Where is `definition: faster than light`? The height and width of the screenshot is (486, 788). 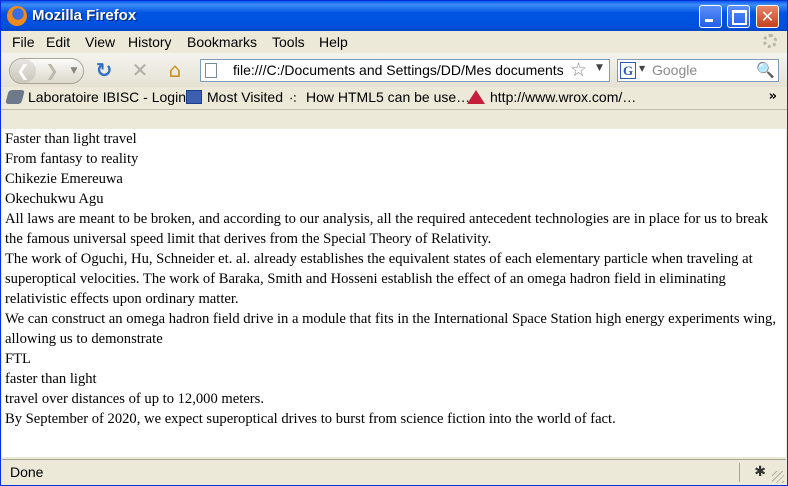 definition: faster than light is located at coordinates (51, 379).